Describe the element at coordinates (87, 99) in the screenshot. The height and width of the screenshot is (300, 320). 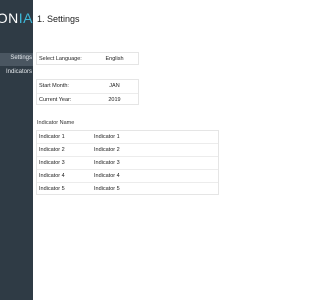
I see `current-year-row: Current Year: 2019` at that location.